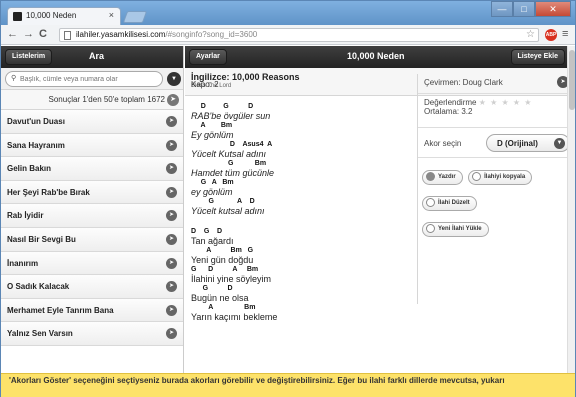 The width and height of the screenshot is (576, 397). I want to click on list-item: Her Şeyi Rab'be Bırak ➤, so click(92, 192).